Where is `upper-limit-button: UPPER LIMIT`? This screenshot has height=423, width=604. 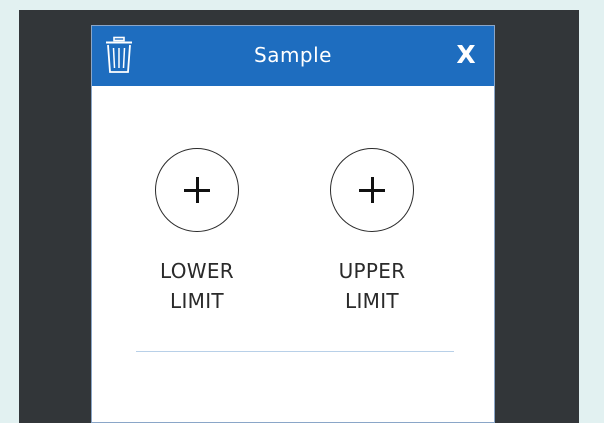
upper-limit-button: UPPER LIMIT is located at coordinates (372, 232).